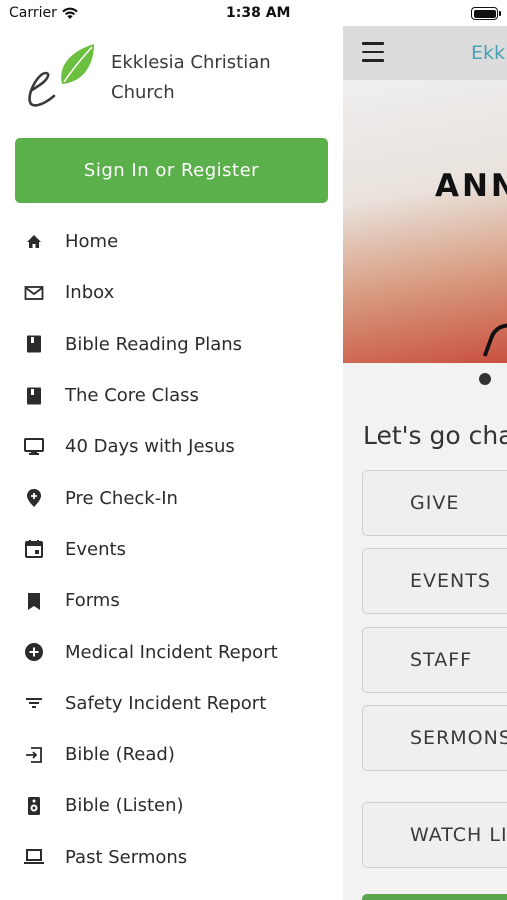 The width and height of the screenshot is (507, 900). What do you see at coordinates (124, 806) in the screenshot?
I see `menu-item-label: Bible (Listen)` at bounding box center [124, 806].